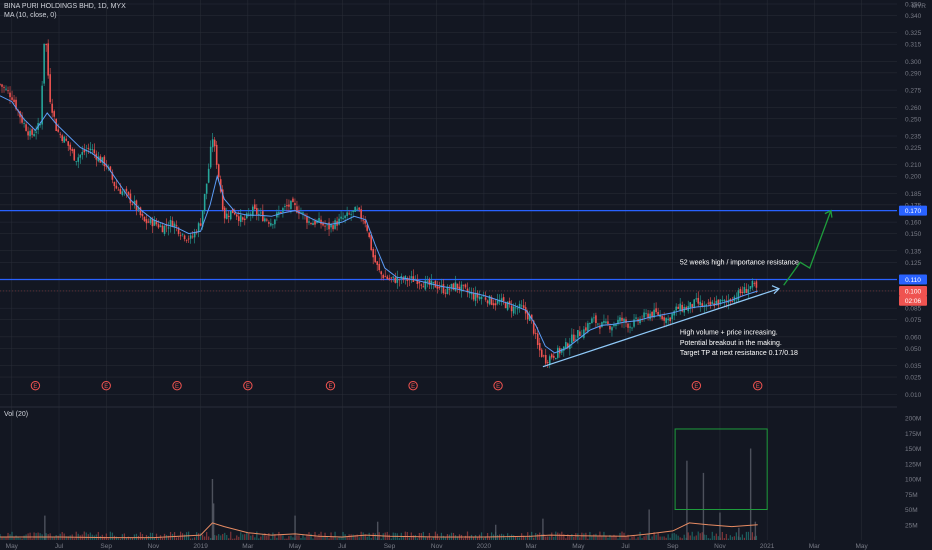 This screenshot has height=550, width=932. I want to click on earnings-marker-label: E, so click(248, 387).